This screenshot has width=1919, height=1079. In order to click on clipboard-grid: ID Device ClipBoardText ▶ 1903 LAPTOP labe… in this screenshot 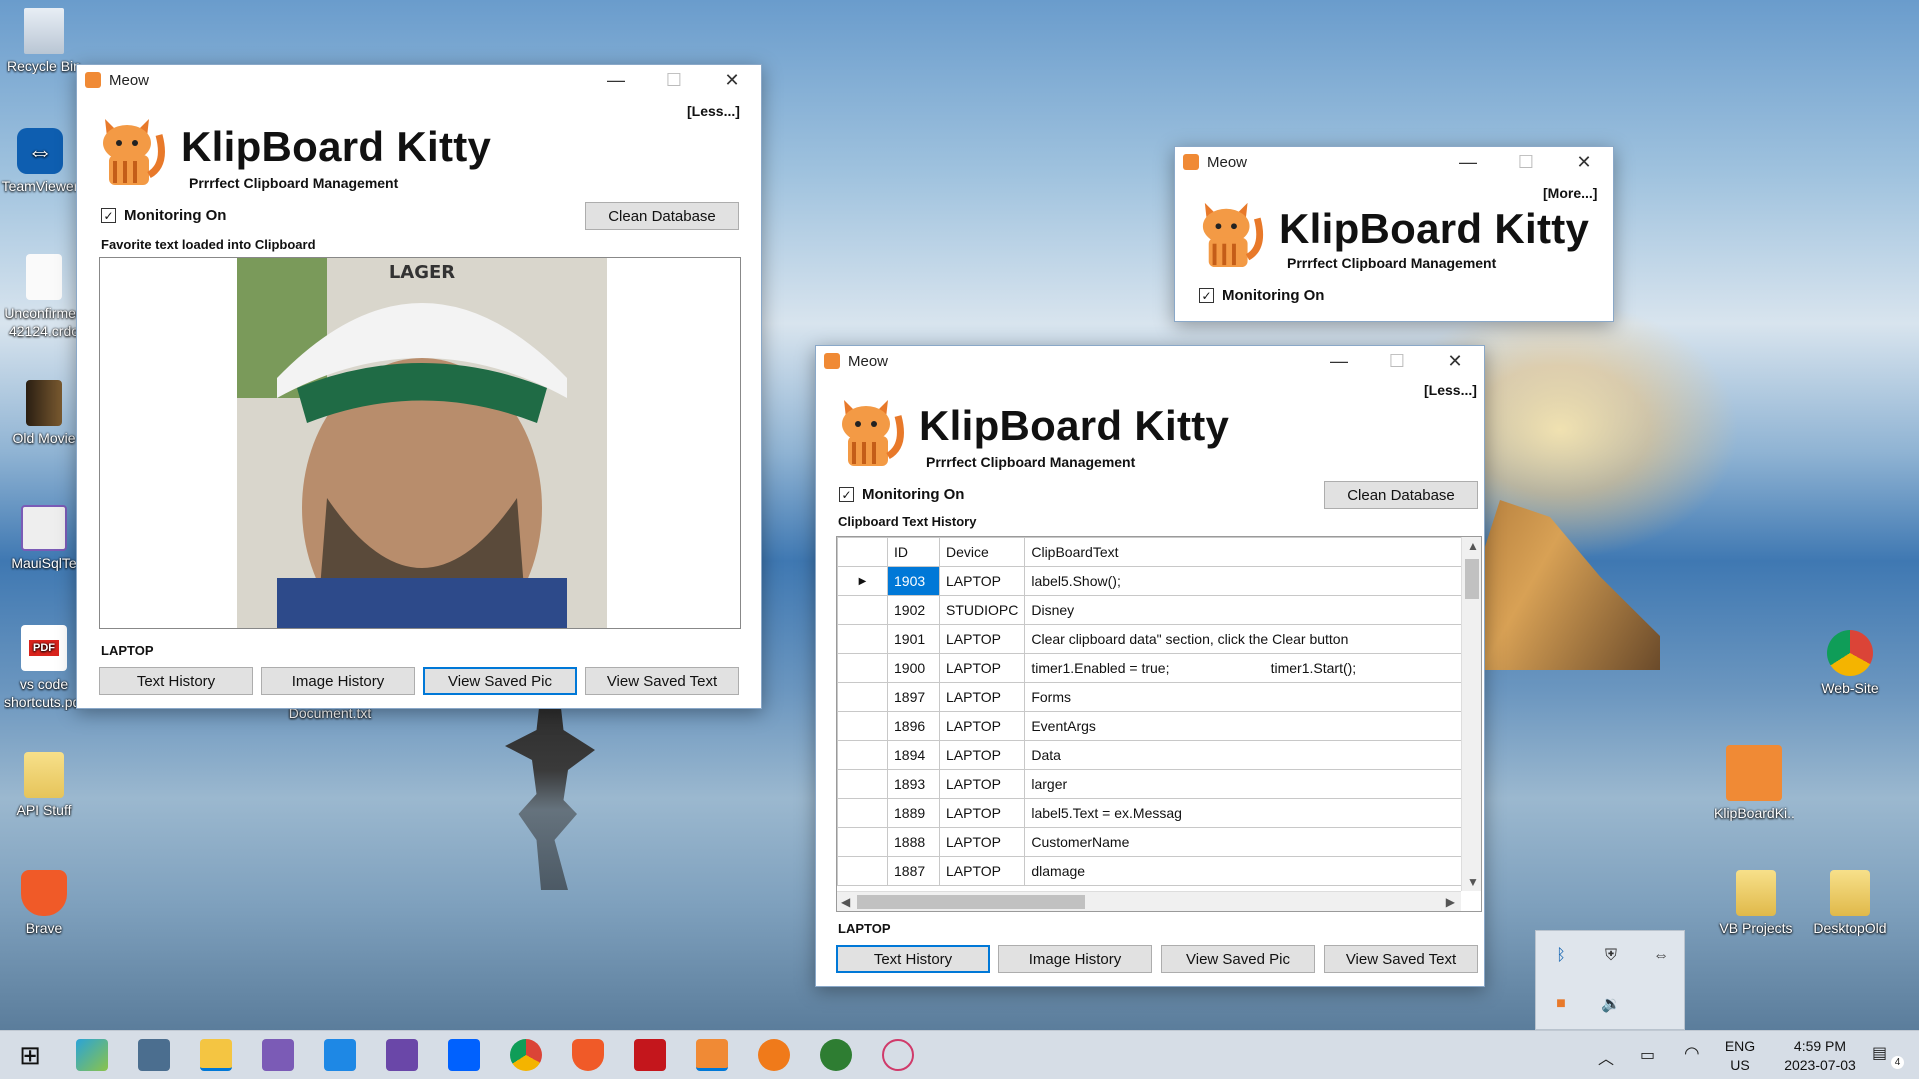, I will do `click(1159, 724)`.